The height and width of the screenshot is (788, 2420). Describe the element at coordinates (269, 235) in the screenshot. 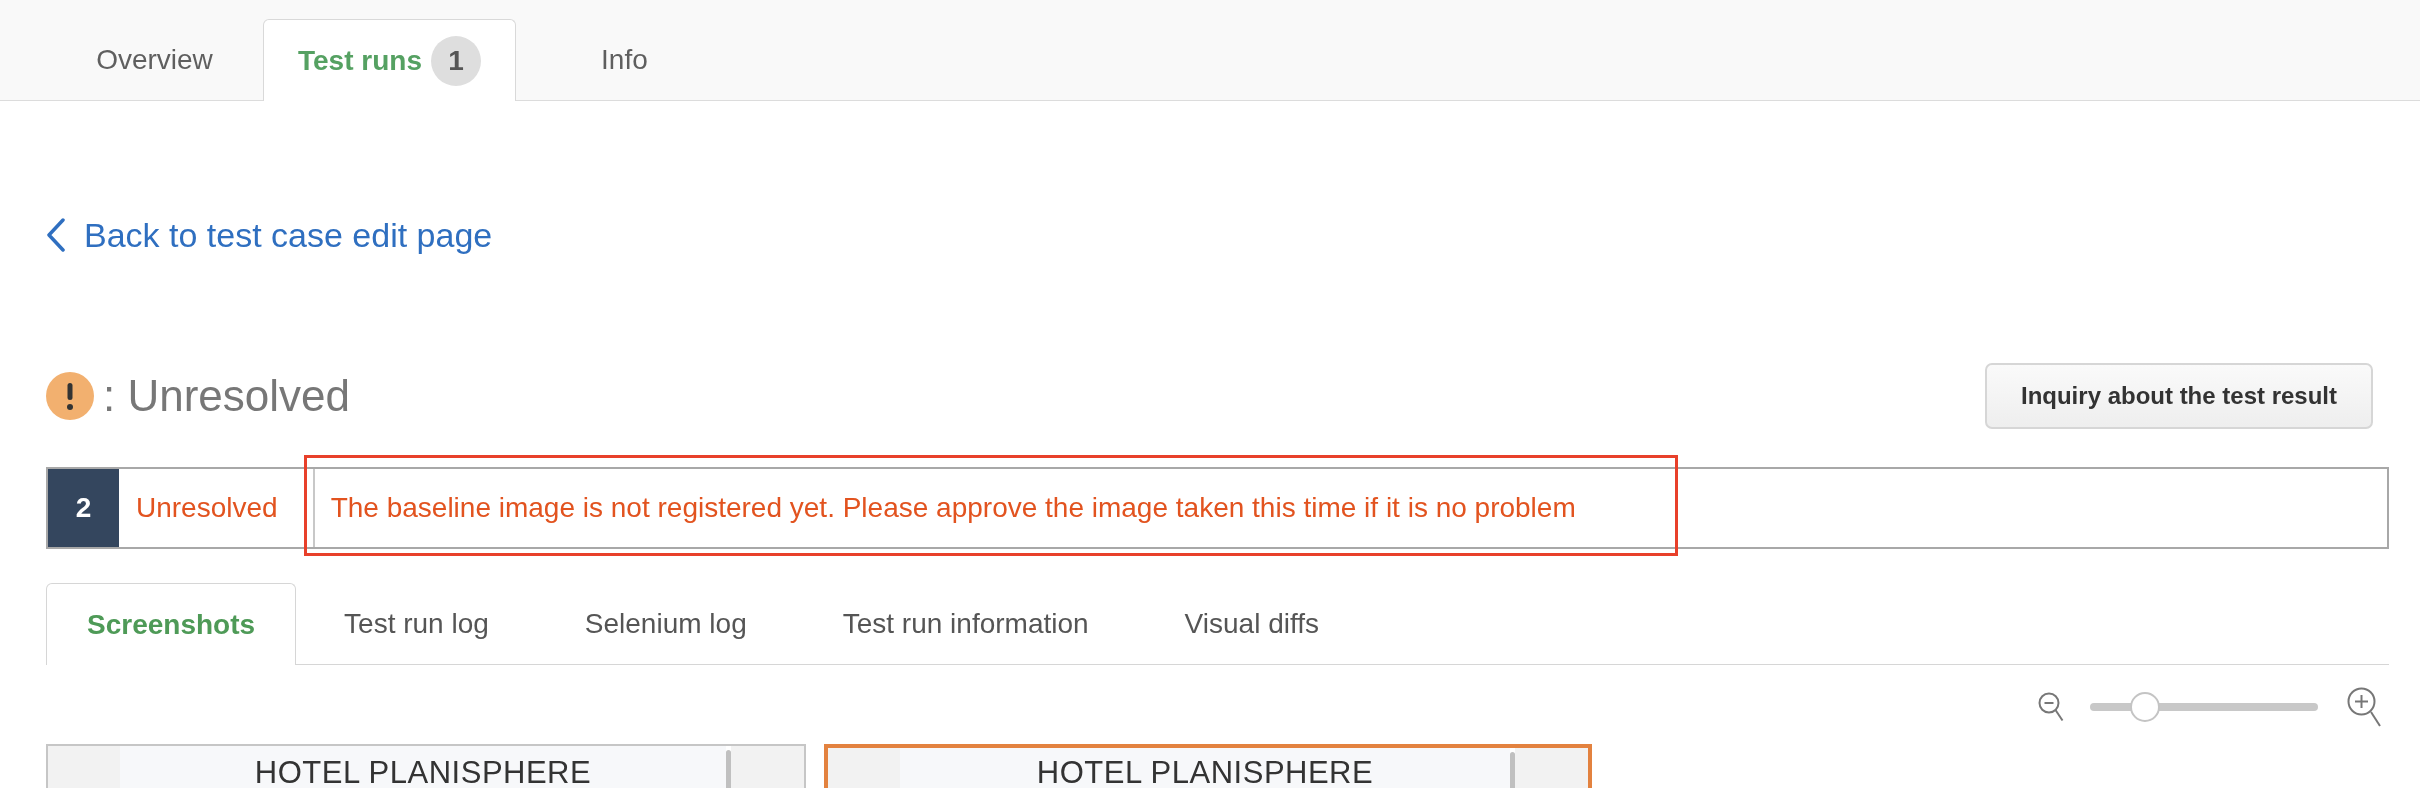

I see `back-link: Back to test case edit page` at that location.